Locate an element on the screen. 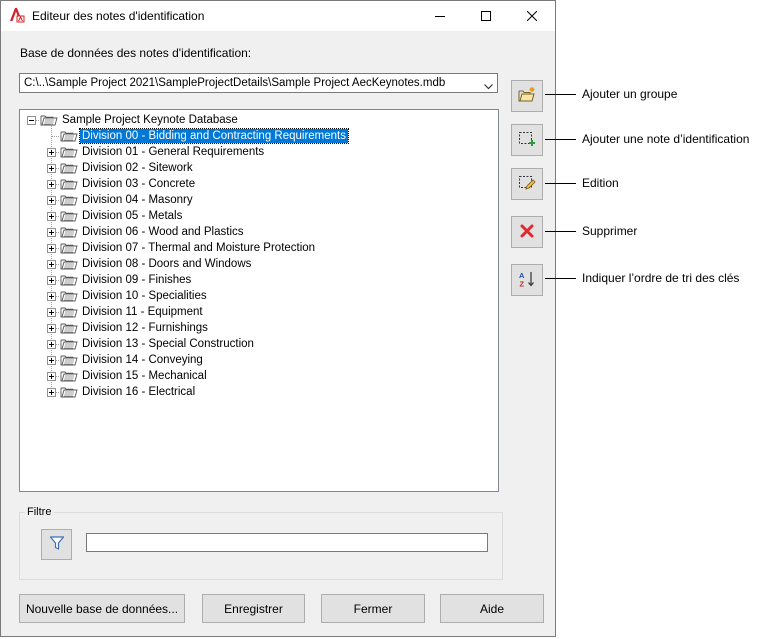 The image size is (783, 639). close-label: Fermer is located at coordinates (373, 608).